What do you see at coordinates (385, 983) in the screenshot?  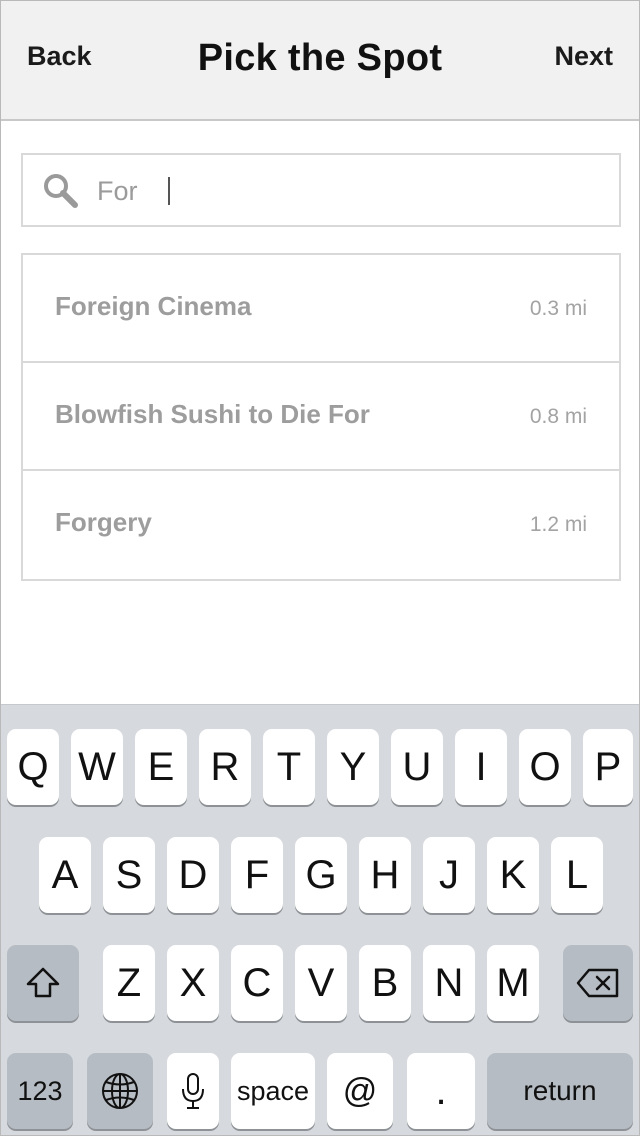 I see `key-b: B` at bounding box center [385, 983].